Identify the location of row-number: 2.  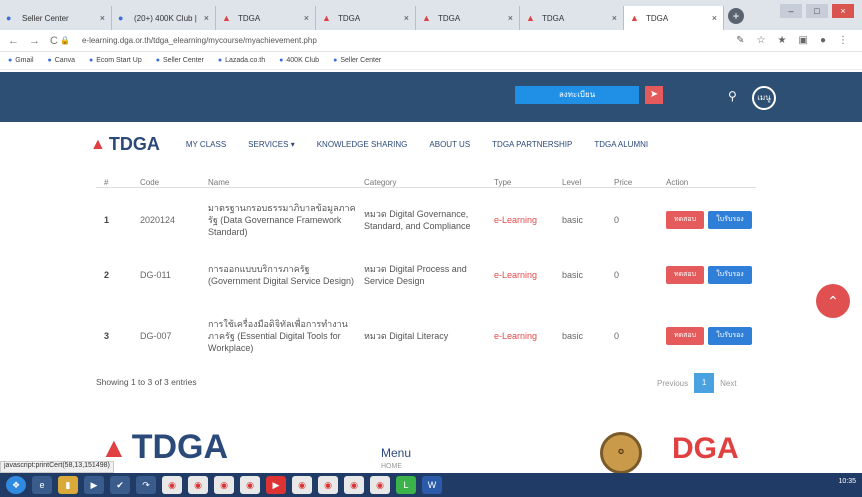
(107, 275).